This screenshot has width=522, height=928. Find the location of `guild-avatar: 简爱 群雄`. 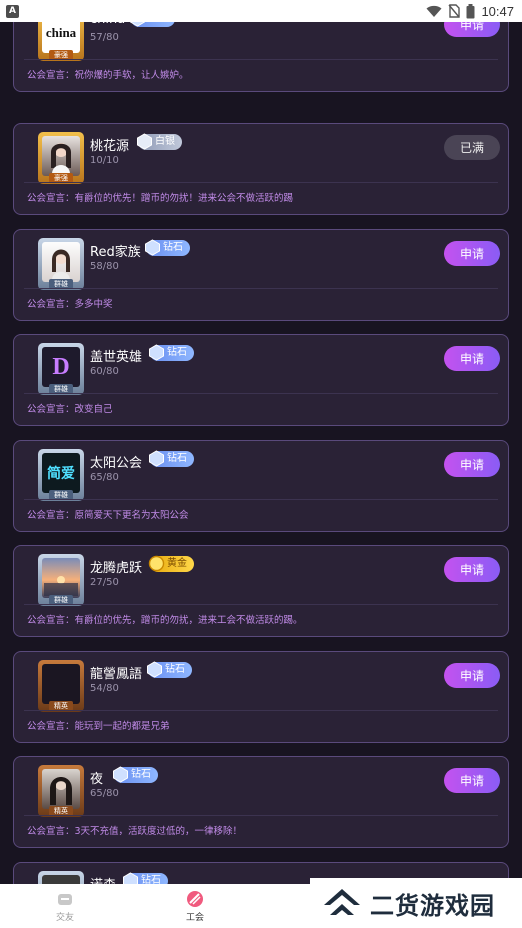

guild-avatar: 简爱 群雄 is located at coordinates (61, 475).